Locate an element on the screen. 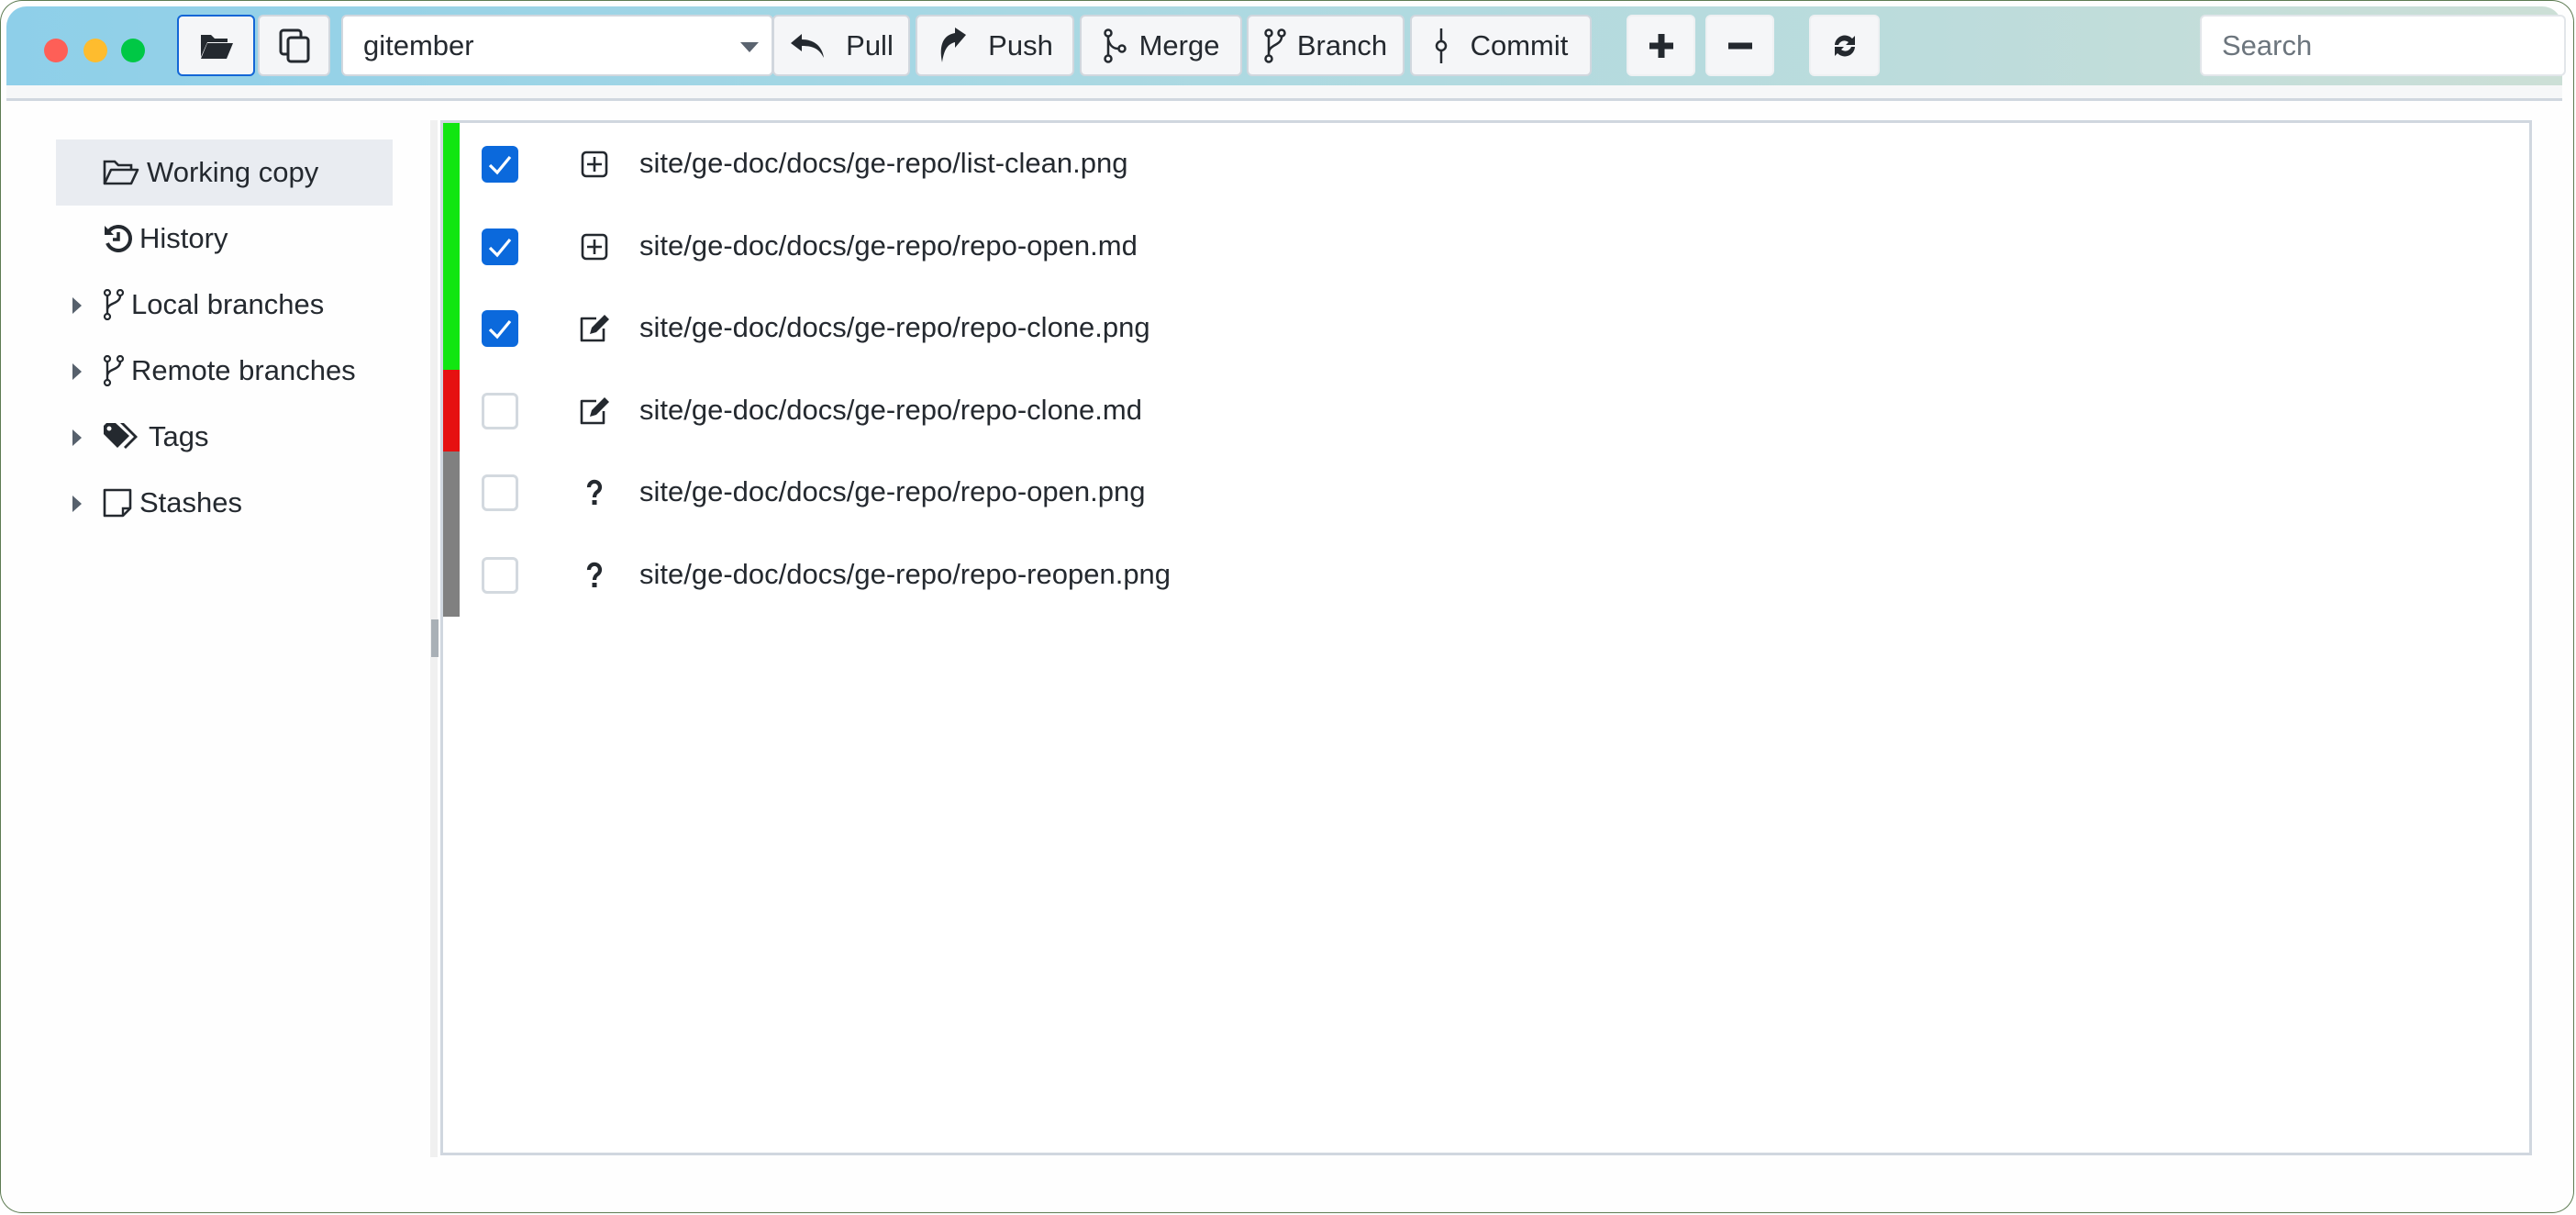  branch-icon is located at coordinates (1275, 45).